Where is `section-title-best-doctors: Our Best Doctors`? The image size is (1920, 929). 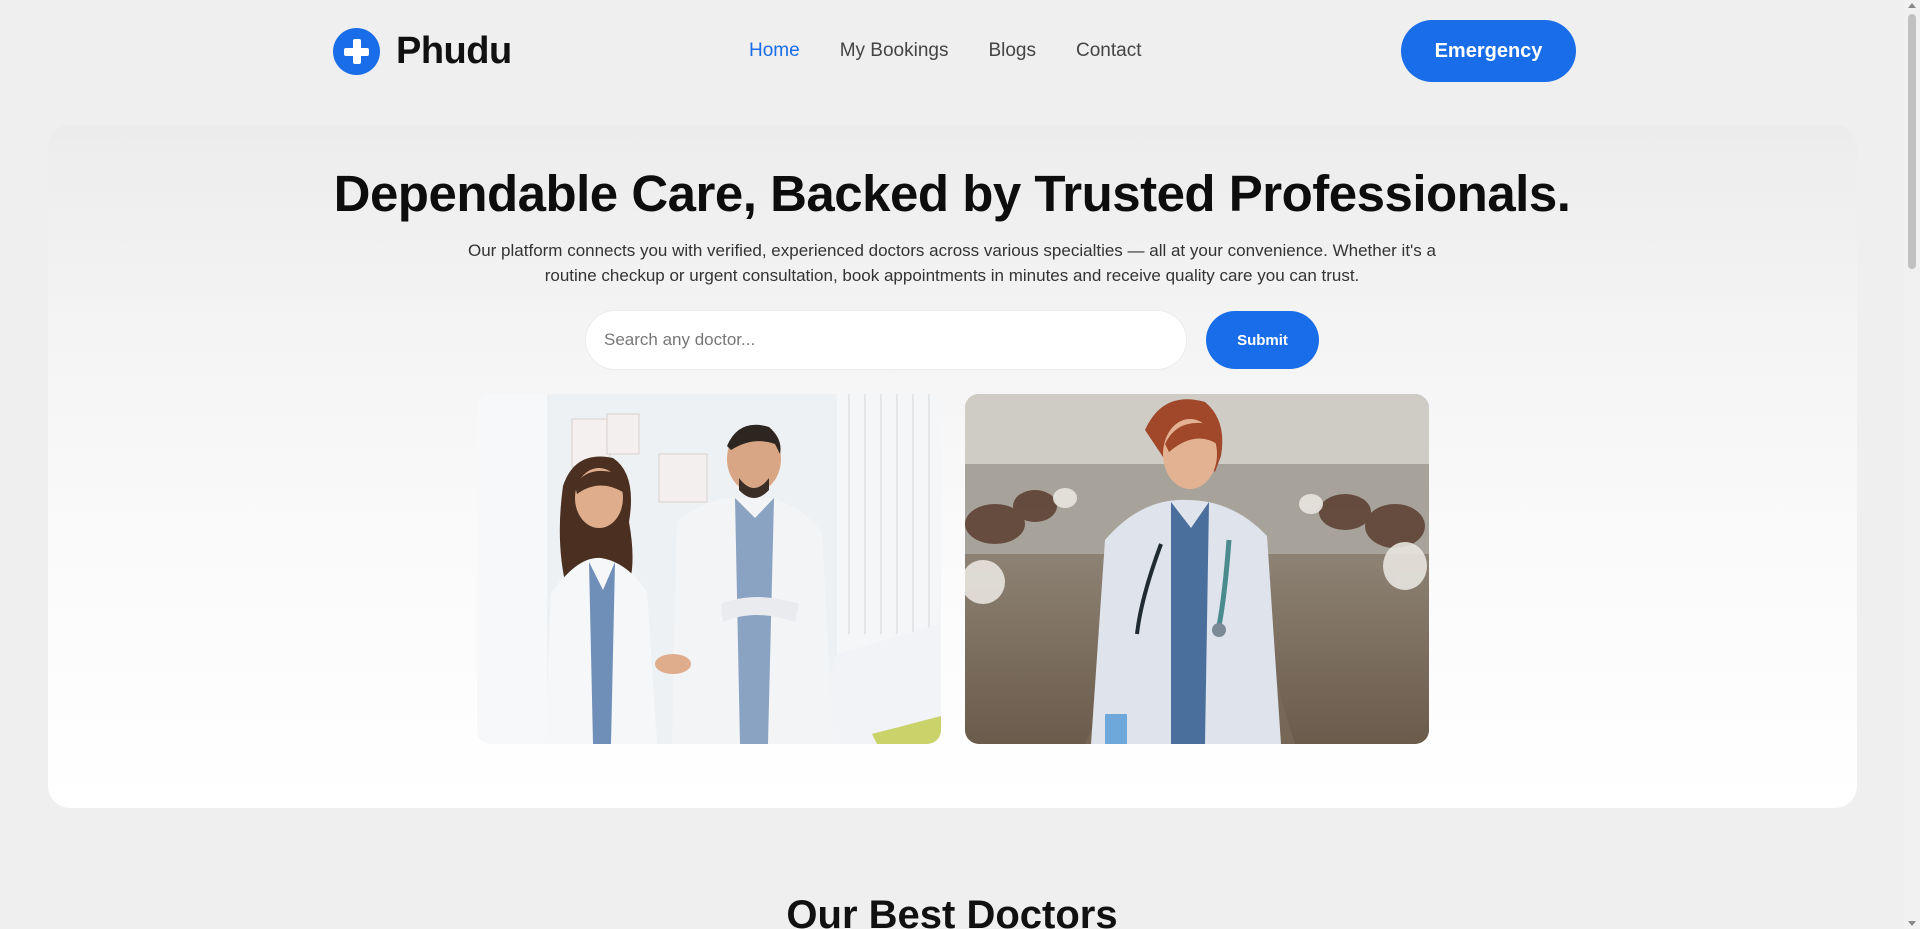
section-title-best-doctors: Our Best Doctors is located at coordinates (952, 911).